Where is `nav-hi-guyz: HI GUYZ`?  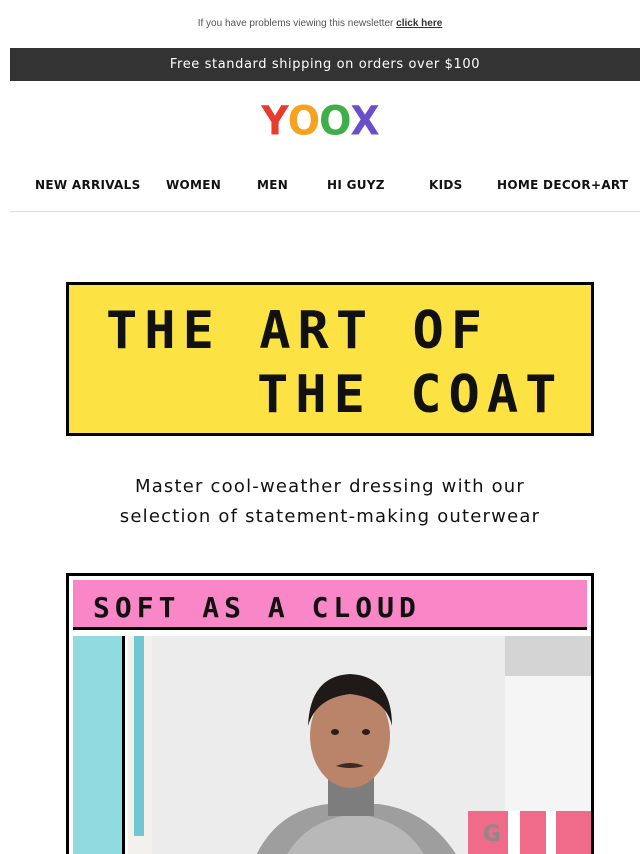
nav-hi-guyz: HI GUYZ is located at coordinates (356, 185).